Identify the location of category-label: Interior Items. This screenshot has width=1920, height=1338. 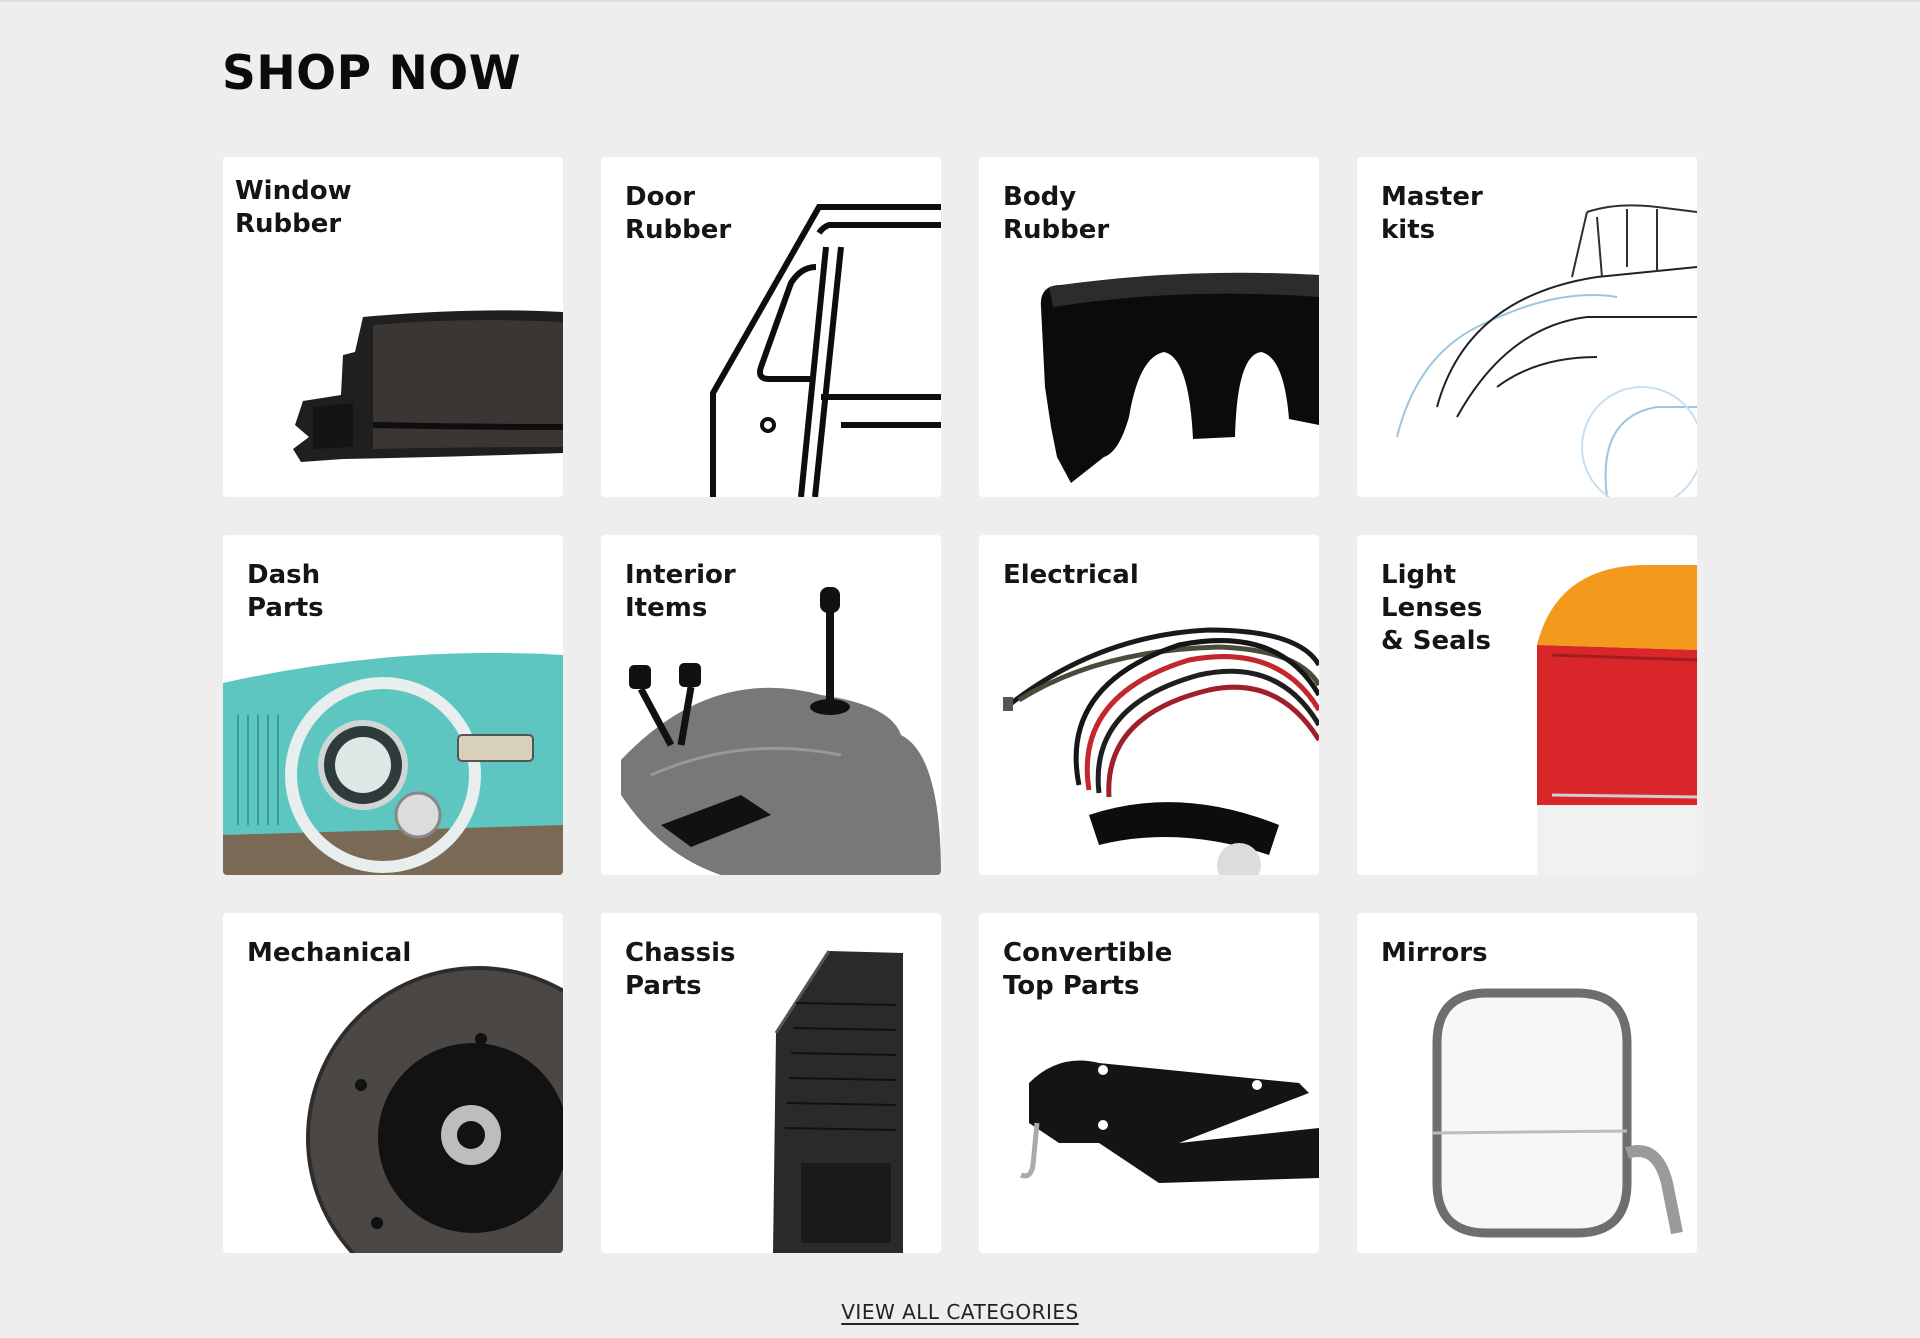
(680, 591).